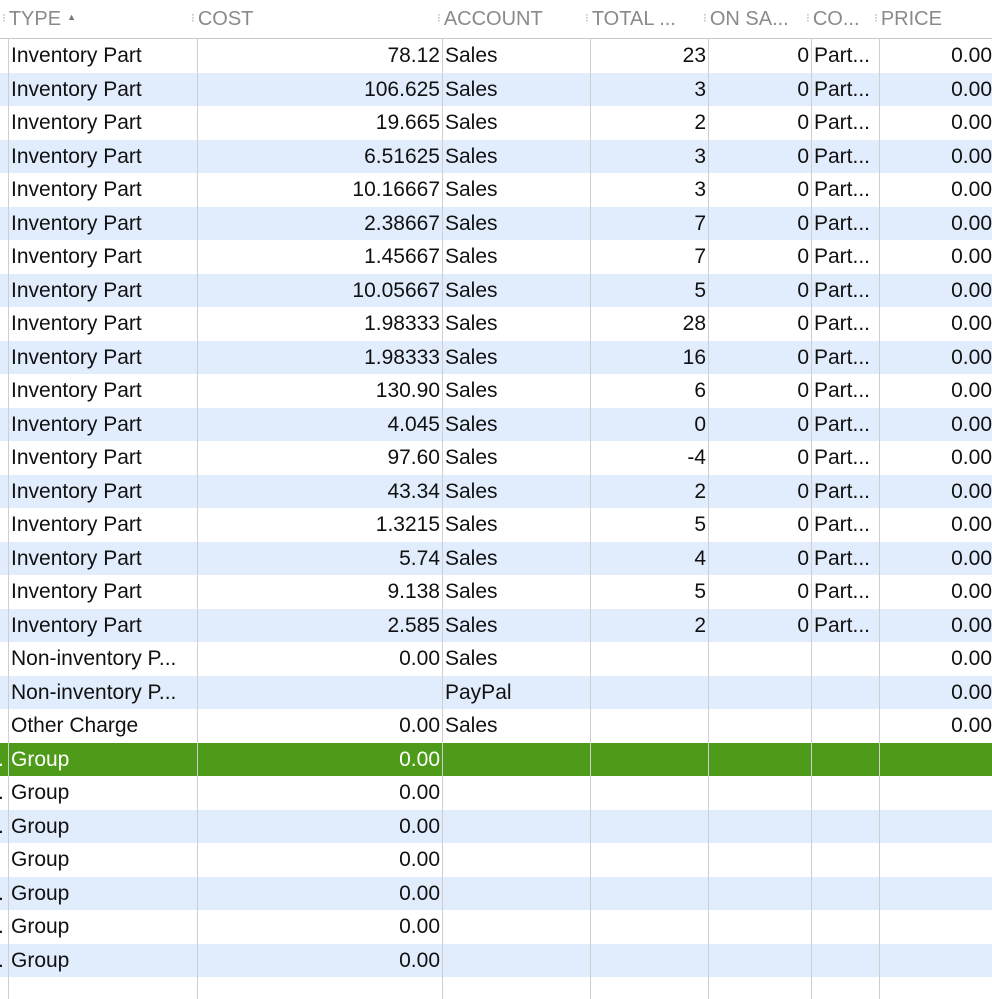 This screenshot has width=992, height=999. Describe the element at coordinates (496, 558) in the screenshot. I see `table-row: Inventory Part 5.74 Sales 4 0 Part... 0.00` at that location.